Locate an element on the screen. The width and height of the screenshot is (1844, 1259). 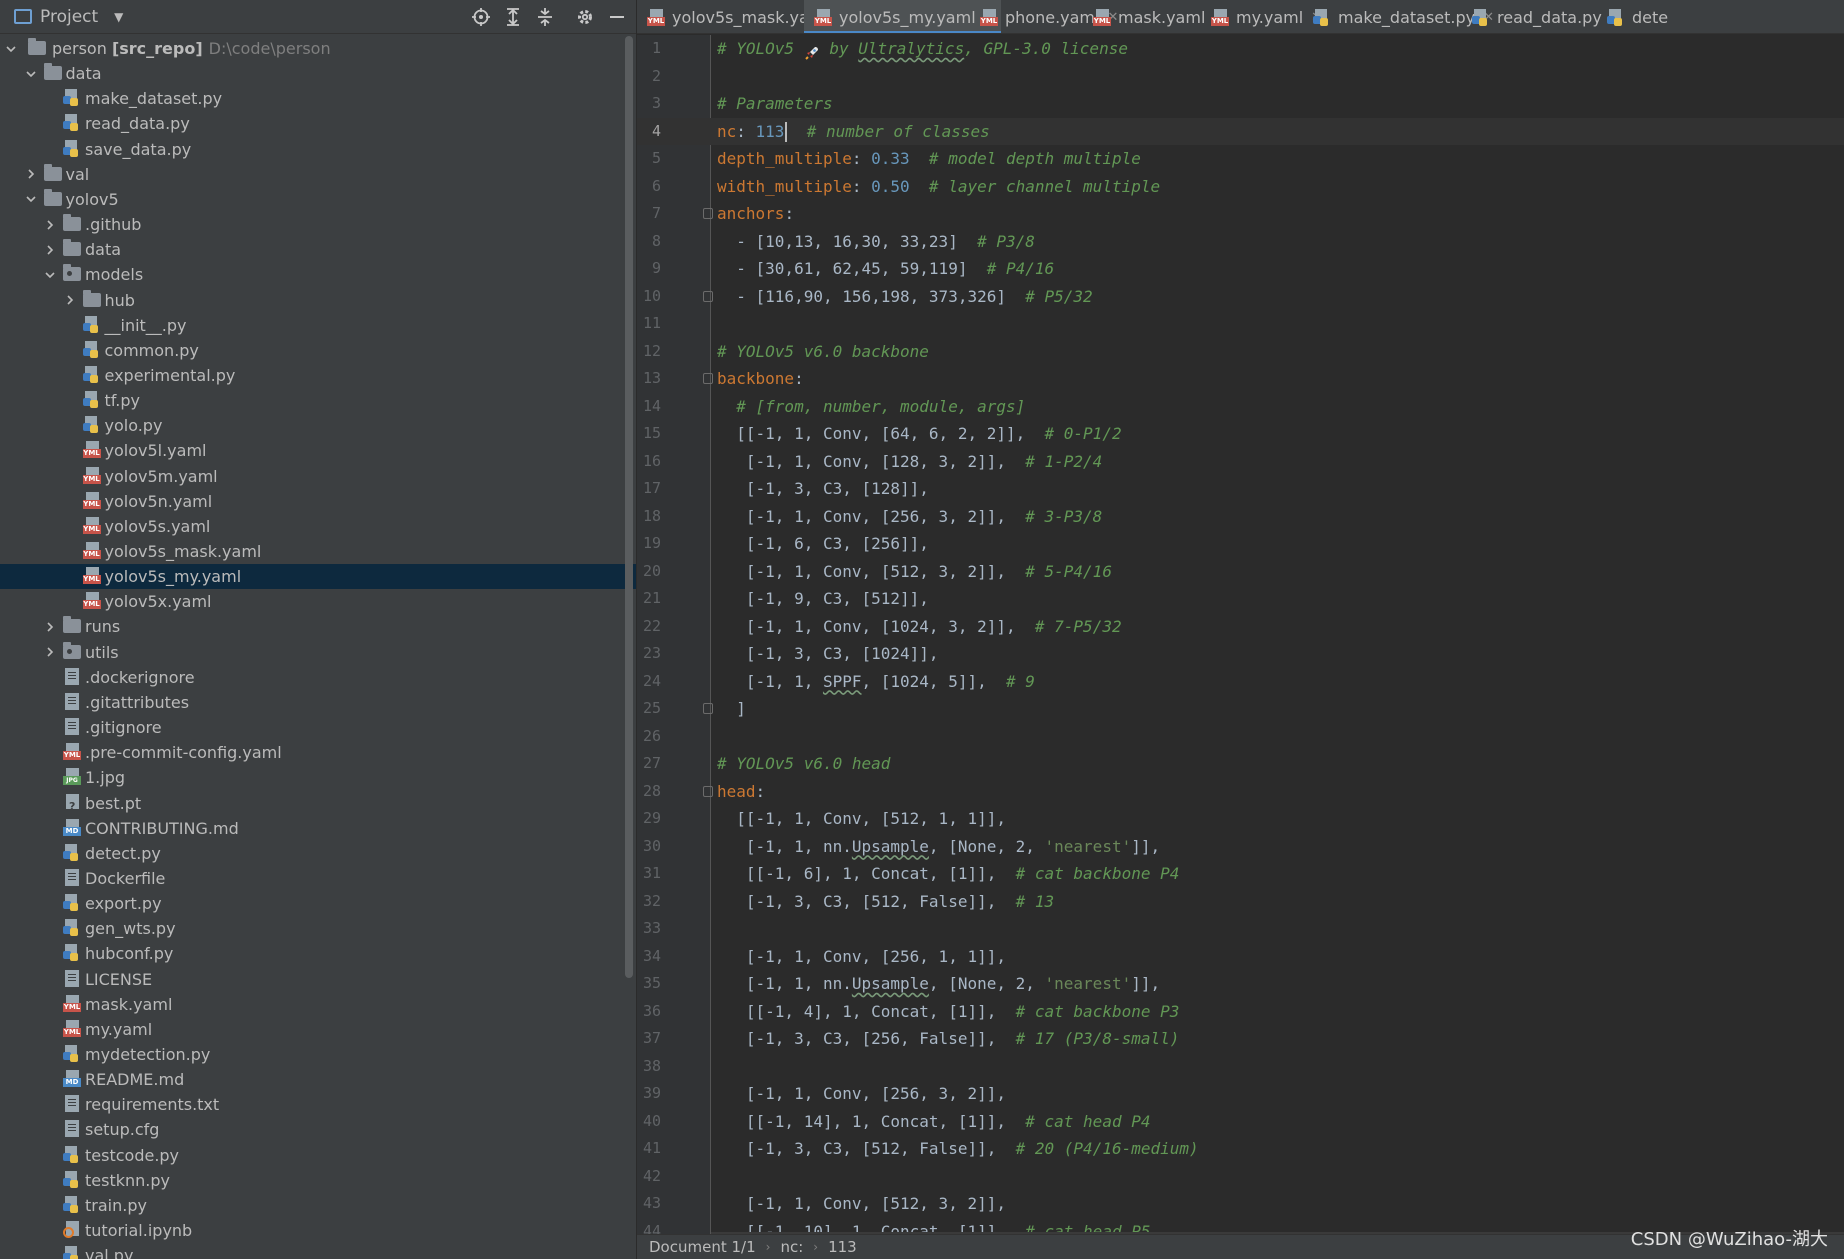
tree-item: models is located at coordinates (318, 274).